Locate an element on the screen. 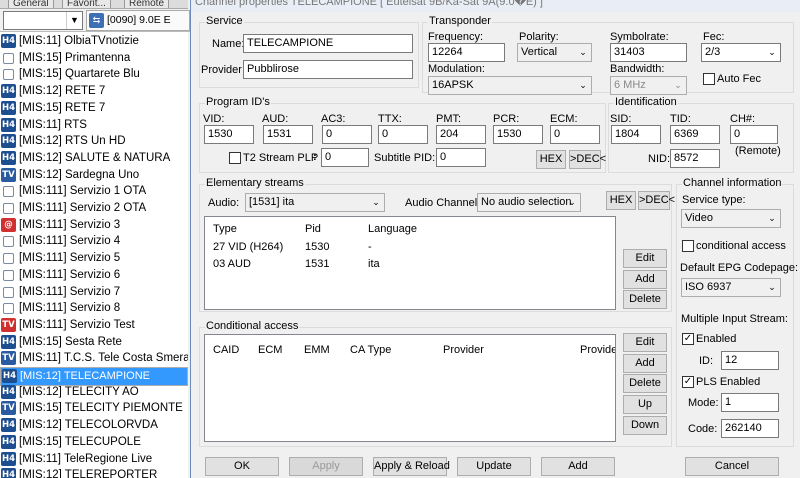 The width and height of the screenshot is (800, 478). channel-list-item: TV [MIS:111] Servizio Test is located at coordinates (94, 325).